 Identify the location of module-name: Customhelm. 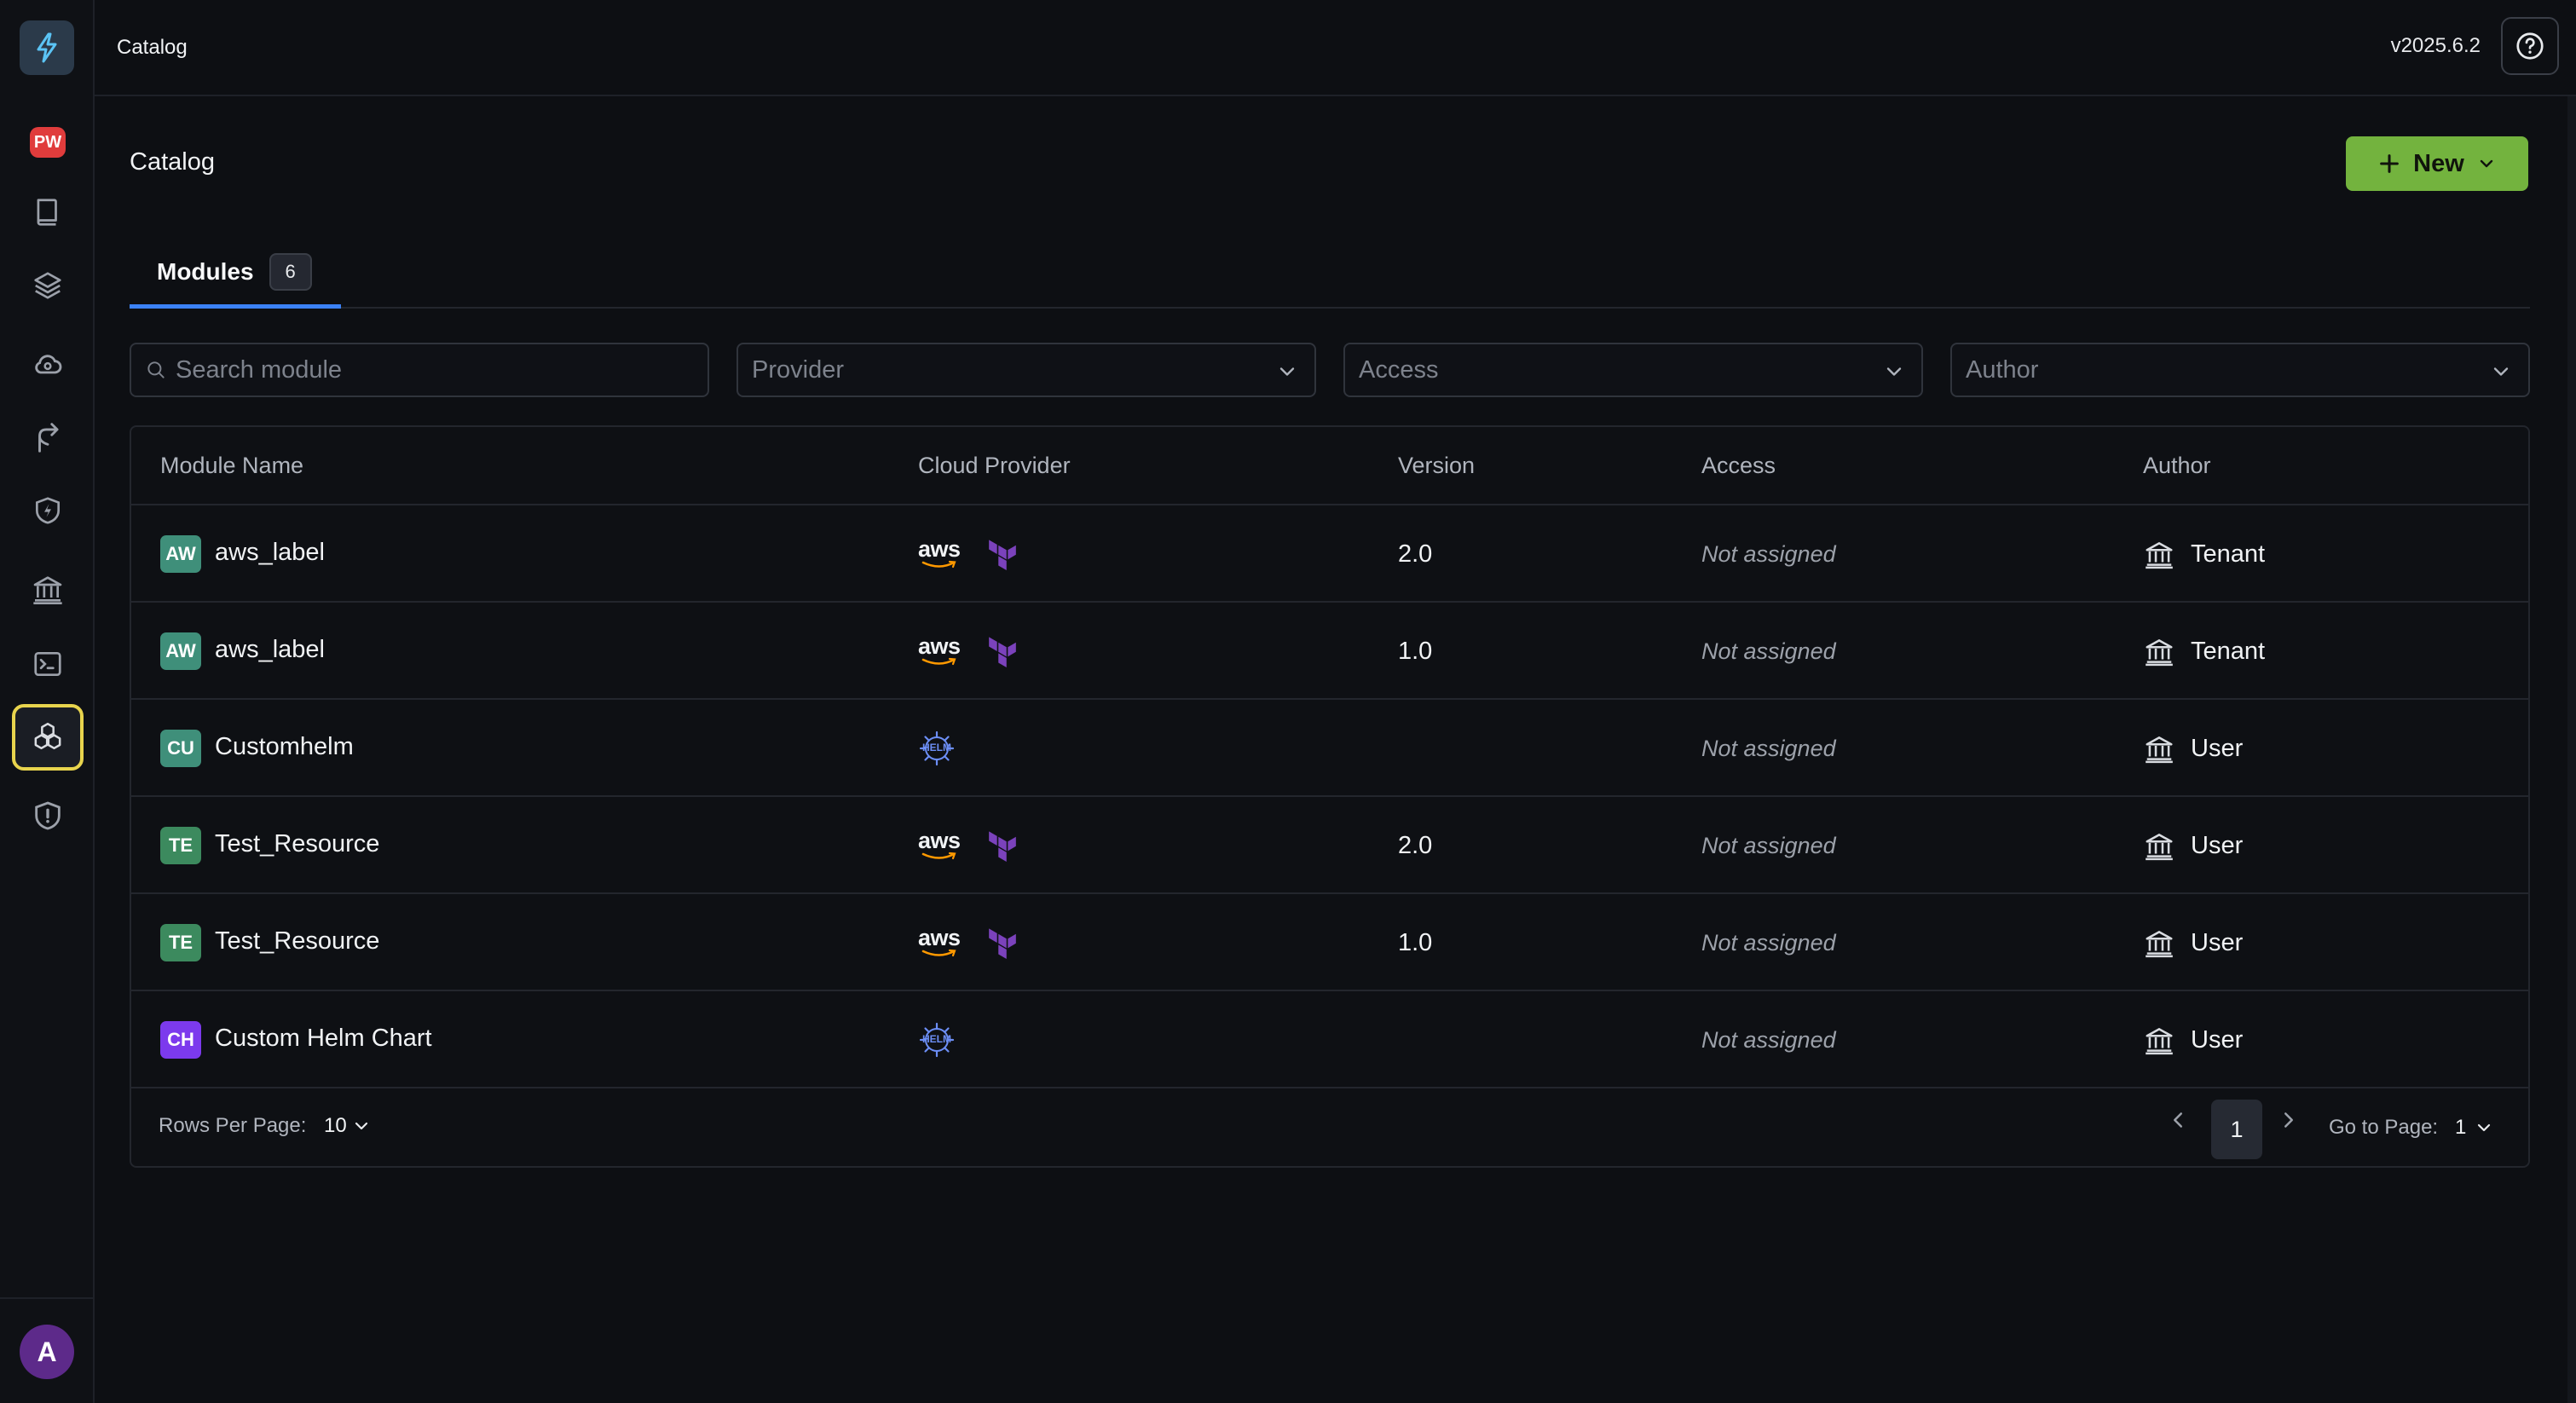
(284, 747).